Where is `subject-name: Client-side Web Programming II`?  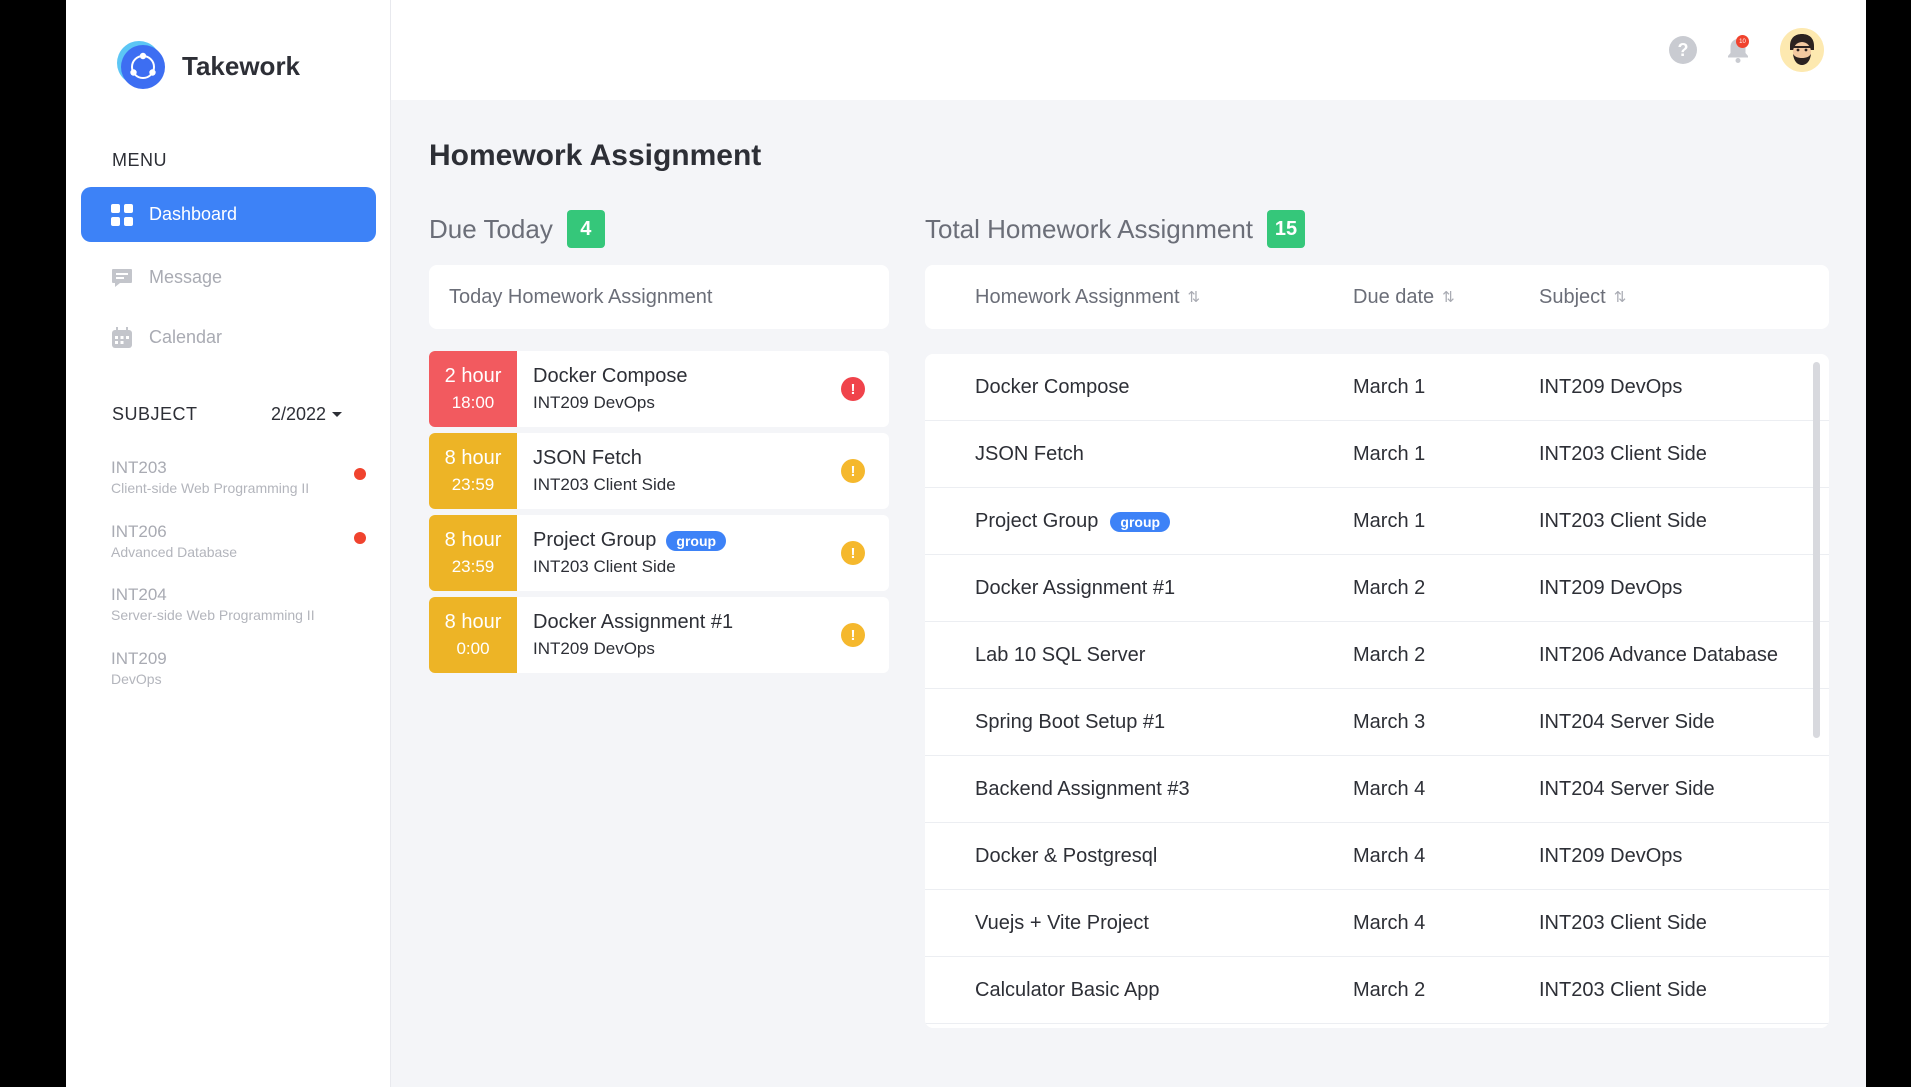
subject-name: Client-side Web Programming II is located at coordinates (210, 488).